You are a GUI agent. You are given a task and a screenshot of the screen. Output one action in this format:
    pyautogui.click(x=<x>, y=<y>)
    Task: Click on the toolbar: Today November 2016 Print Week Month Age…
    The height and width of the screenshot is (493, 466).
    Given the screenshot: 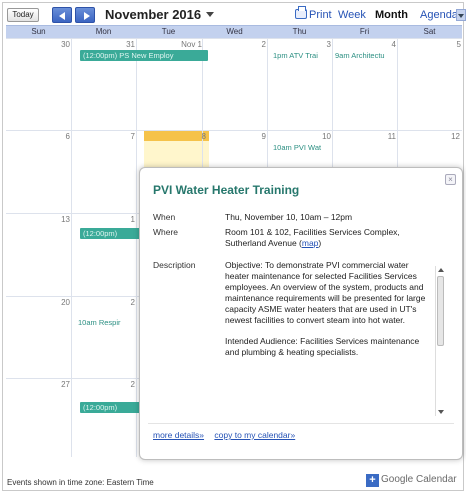 What is the action you would take?
    pyautogui.click(x=235, y=15)
    